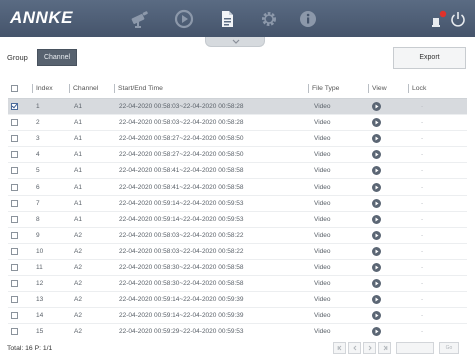  I want to click on page-number-input, so click(415, 348).